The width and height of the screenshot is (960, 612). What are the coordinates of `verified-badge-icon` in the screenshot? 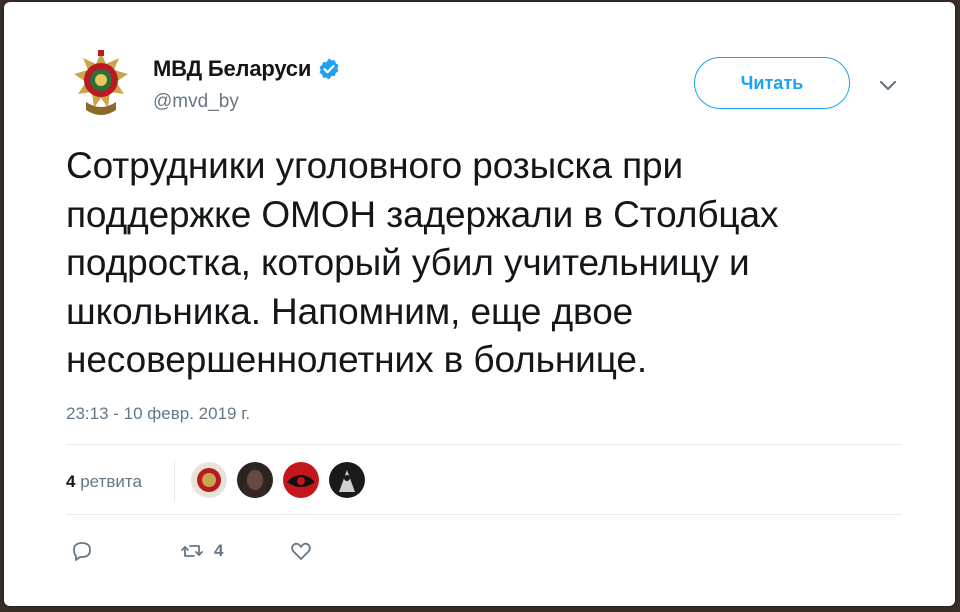 It's located at (329, 69).